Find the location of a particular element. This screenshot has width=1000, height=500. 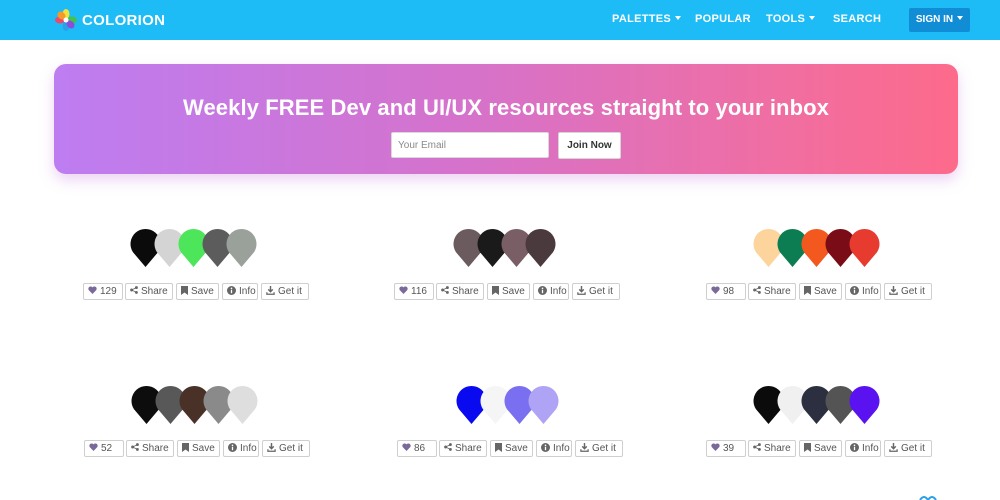

nav-palettes: PALETTES is located at coordinates (647, 19).